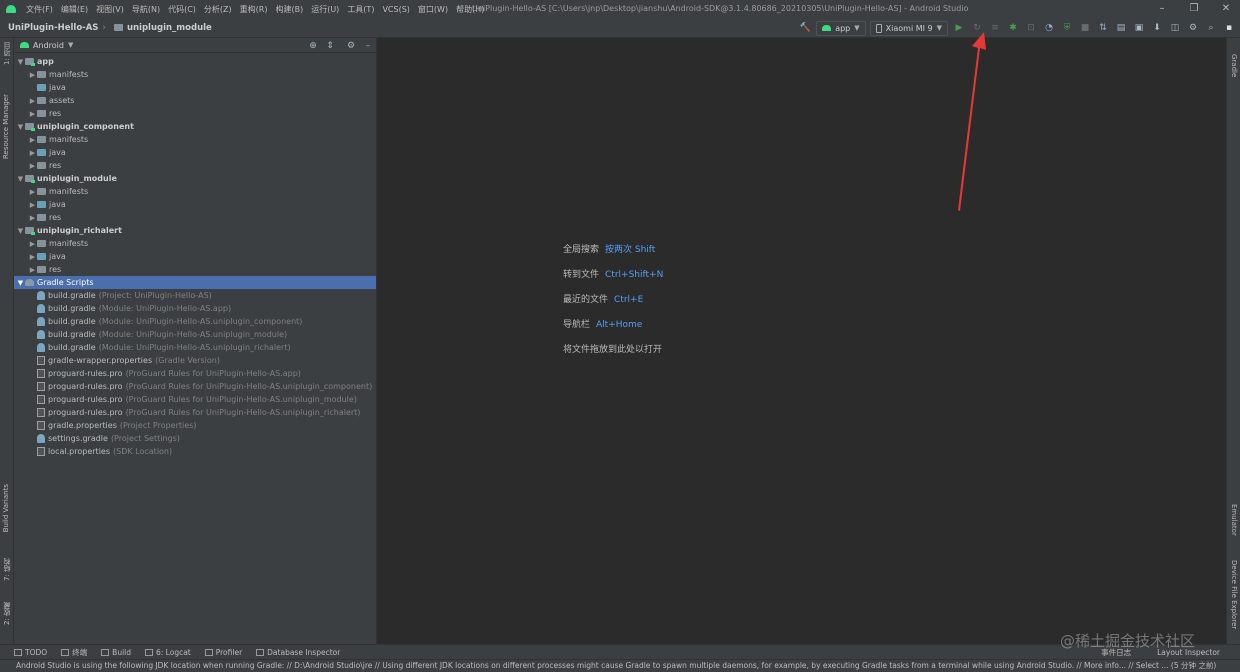  What do you see at coordinates (1175, 28) in the screenshot?
I see `device-manager-icon: ◫` at bounding box center [1175, 28].